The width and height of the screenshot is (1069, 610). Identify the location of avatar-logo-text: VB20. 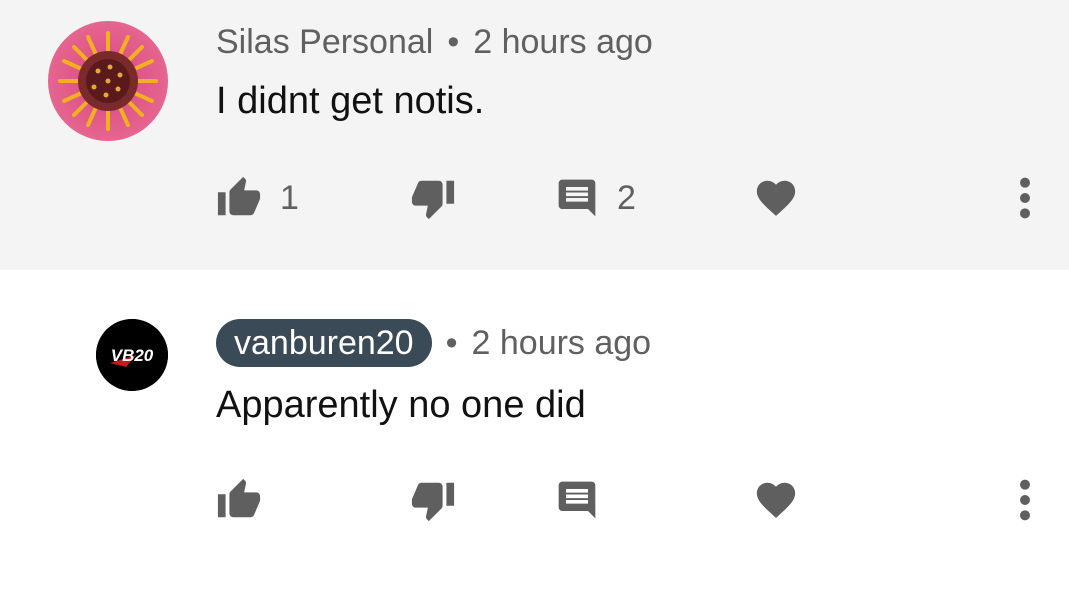
(132, 355).